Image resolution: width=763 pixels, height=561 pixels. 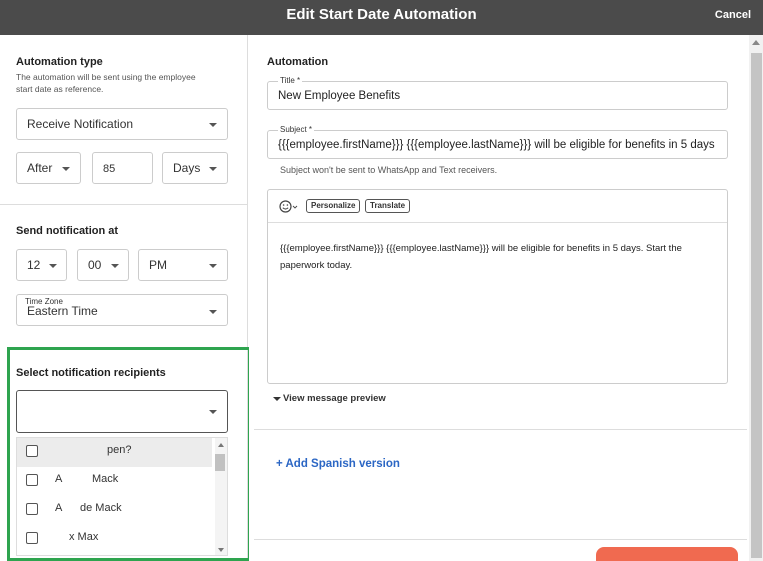 I want to click on recipient-option-label: Mack, so click(x=105, y=479).